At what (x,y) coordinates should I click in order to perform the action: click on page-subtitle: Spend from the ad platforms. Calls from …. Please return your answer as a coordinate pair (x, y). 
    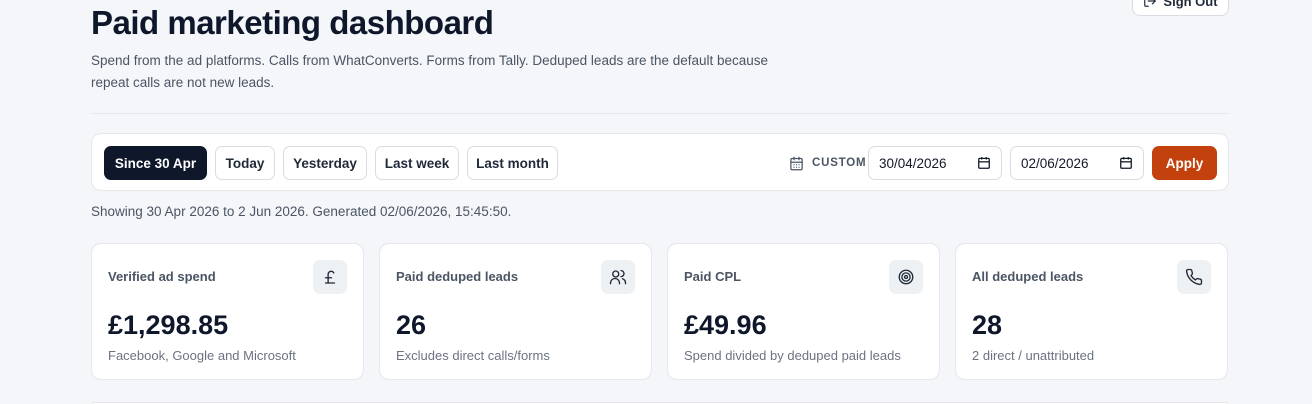
    Looking at the image, I should click on (430, 71).